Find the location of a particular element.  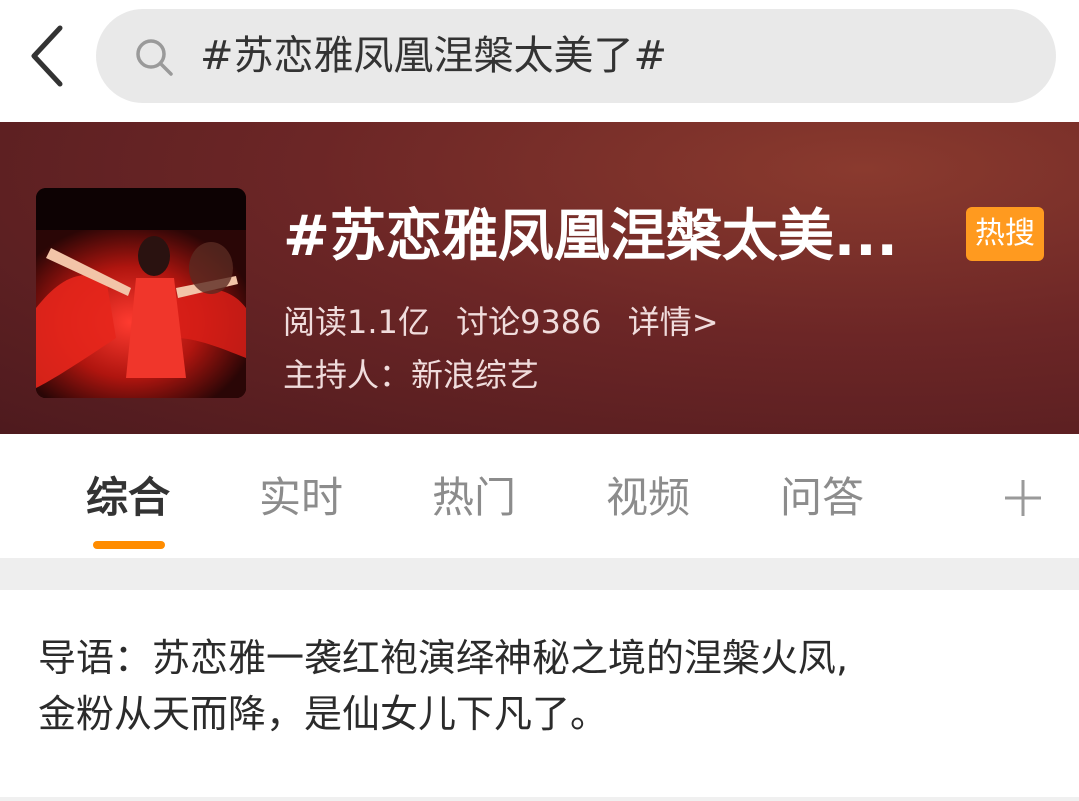

search-query-text: #苏恋雅凤凰涅槃太美了# is located at coordinates (434, 56).